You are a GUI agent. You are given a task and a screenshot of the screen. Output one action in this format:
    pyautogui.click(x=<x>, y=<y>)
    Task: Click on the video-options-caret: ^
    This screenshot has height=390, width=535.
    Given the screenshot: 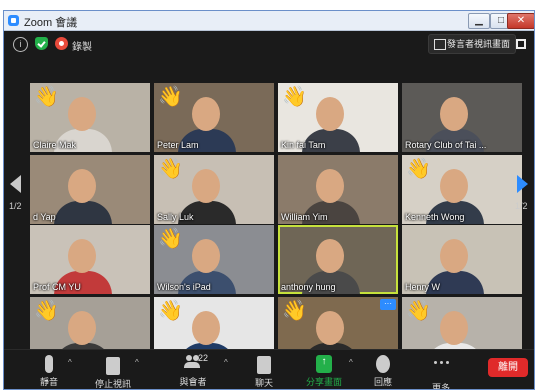 What is the action you would take?
    pyautogui.click(x=137, y=362)
    